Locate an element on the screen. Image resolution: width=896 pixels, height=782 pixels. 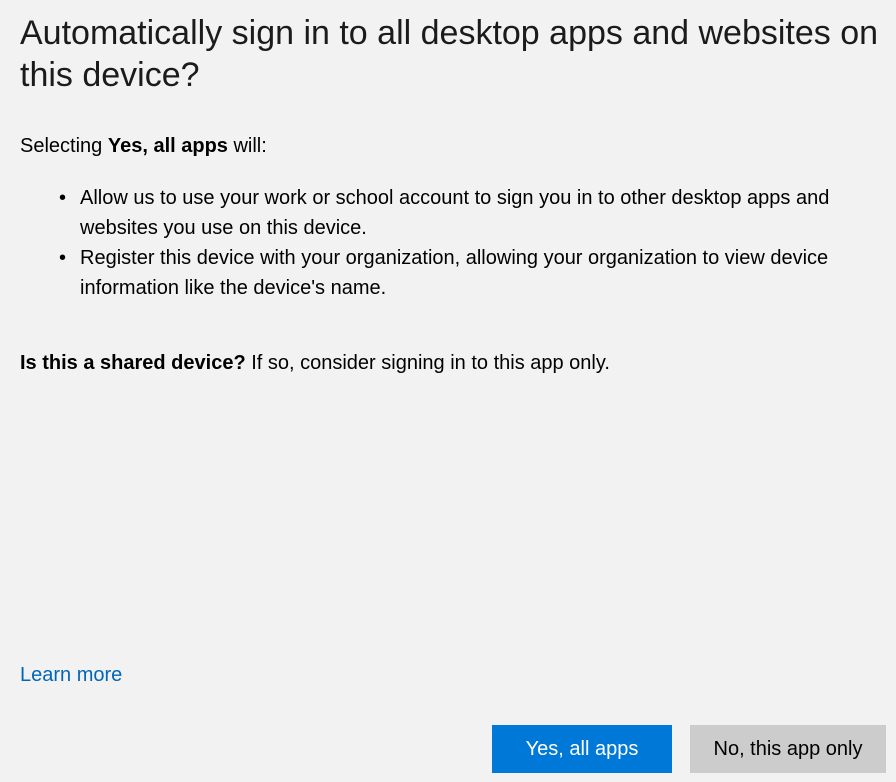
intro-prefix: Selecting is located at coordinates (64, 146).